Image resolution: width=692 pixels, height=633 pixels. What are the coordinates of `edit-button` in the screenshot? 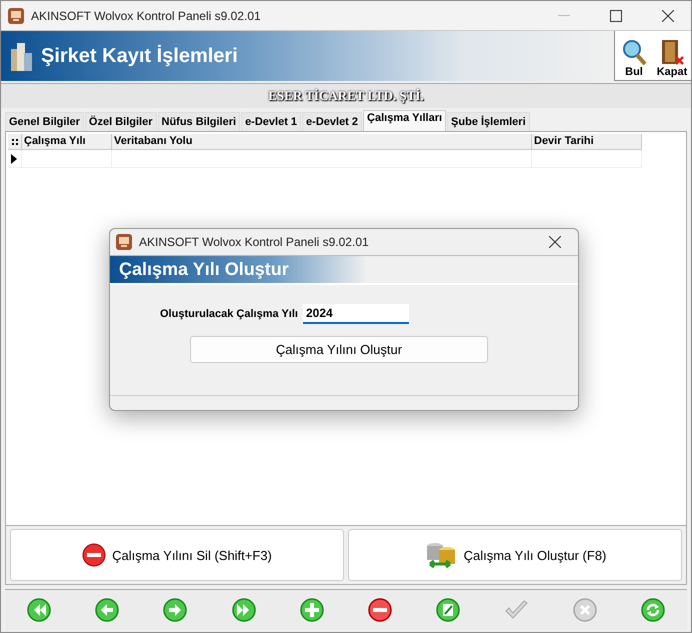 It's located at (448, 610).